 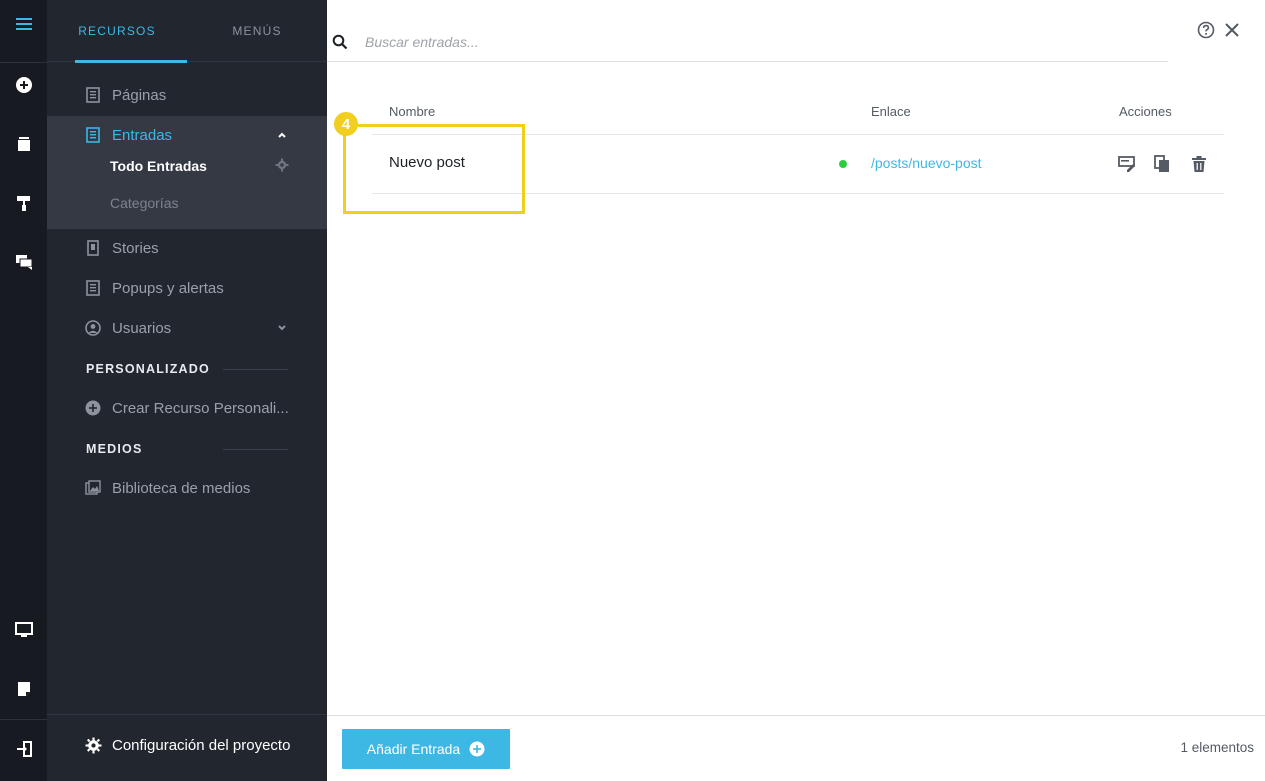 I want to click on sidebar-item-entradas: Entradas, so click(x=187, y=135).